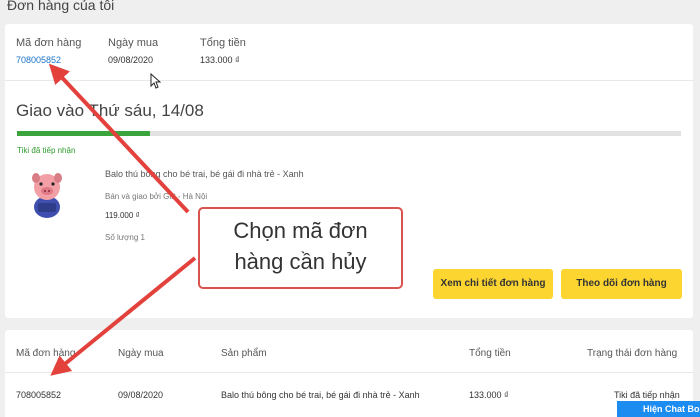 The image size is (700, 417). What do you see at coordinates (493, 284) in the screenshot?
I see `view-order-detail-button: Xem chi tiết đơn hàng` at bounding box center [493, 284].